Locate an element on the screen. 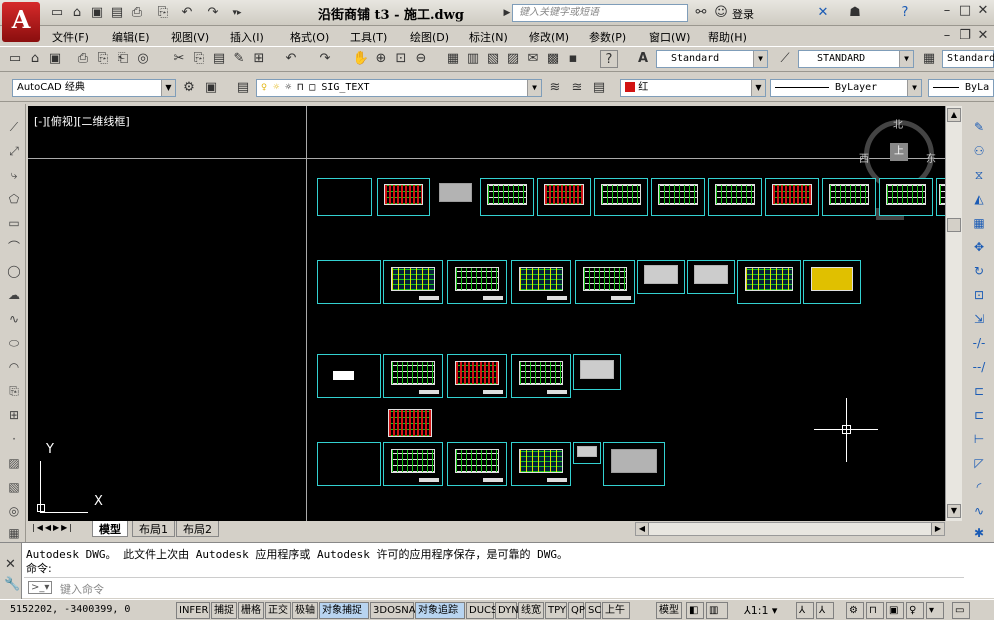  layer-select: ♀ ☼ ☼ ⊓ □ SIG_TEXT ▼ is located at coordinates (399, 88).